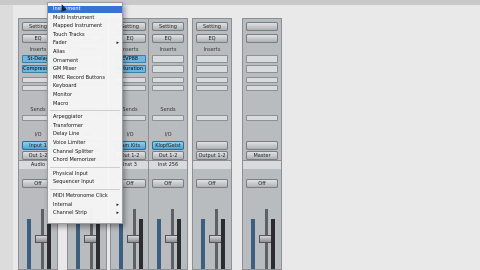  Describe the element at coordinates (70, 173) in the screenshot. I see `menu-item-label: Physical Input` at that location.